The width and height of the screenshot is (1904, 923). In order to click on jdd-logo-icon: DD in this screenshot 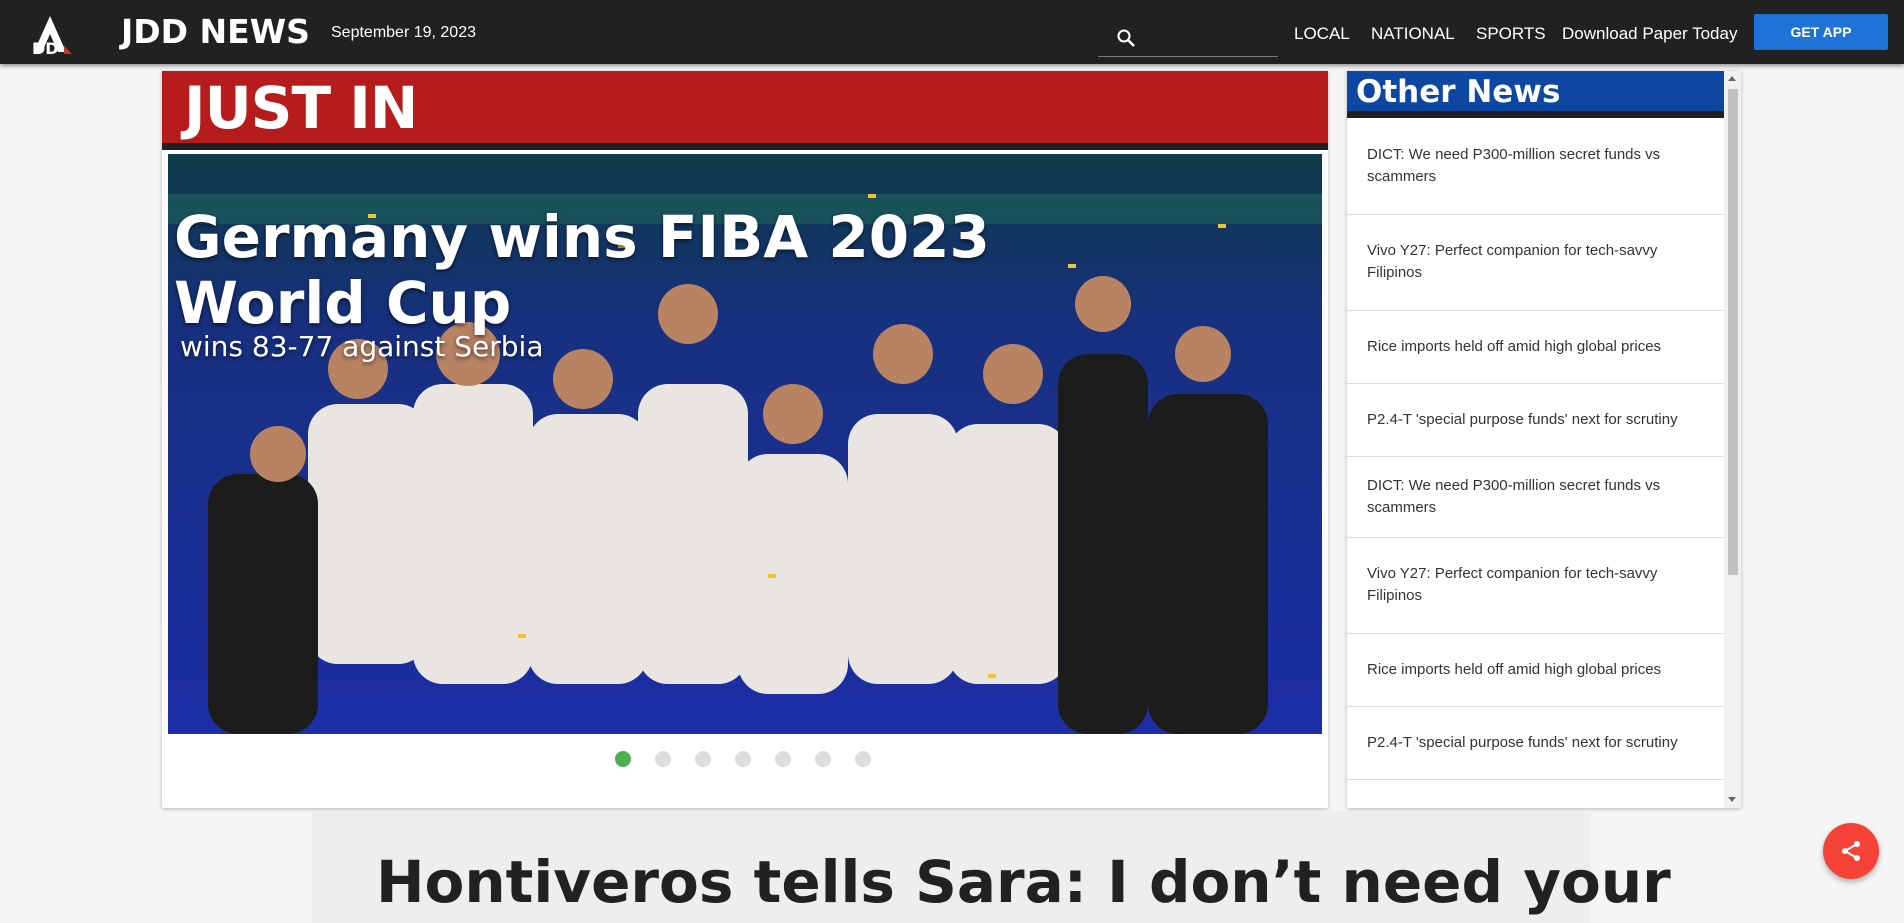, I will do `click(53, 37)`.